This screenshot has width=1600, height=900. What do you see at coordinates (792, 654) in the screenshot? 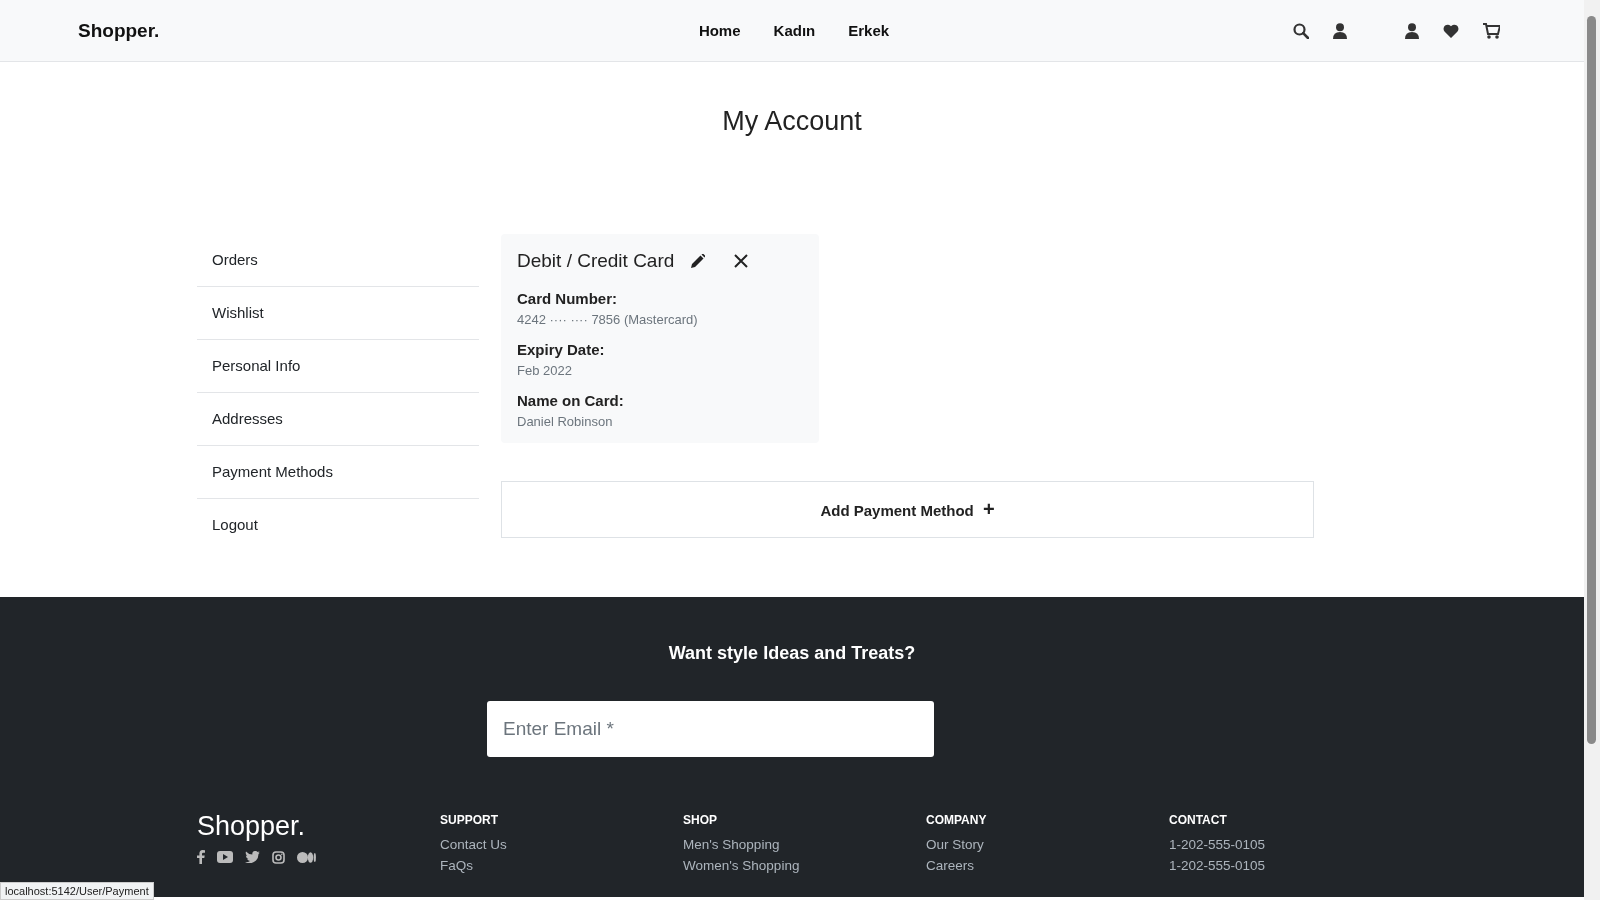
I see `newsletter-heading: Want style Ideas and Treats?` at bounding box center [792, 654].